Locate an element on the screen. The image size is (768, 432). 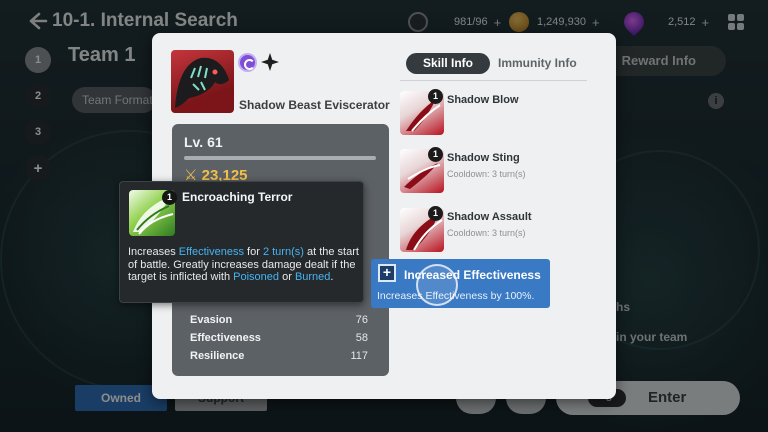
tab-divider is located at coordinates (493, 80).